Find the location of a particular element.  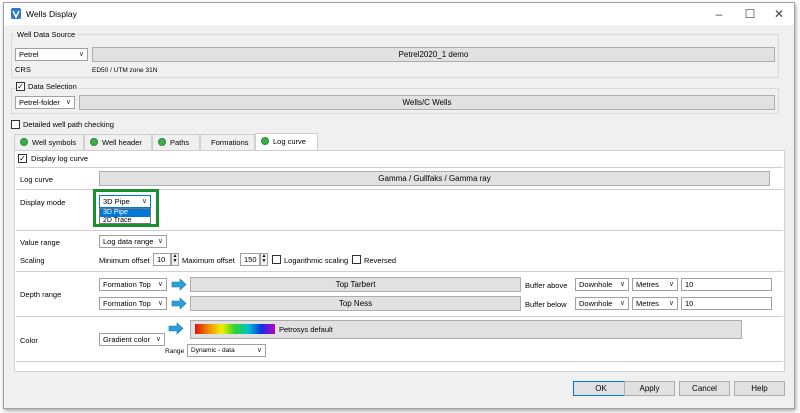

tab-paths: Paths is located at coordinates (176, 142).